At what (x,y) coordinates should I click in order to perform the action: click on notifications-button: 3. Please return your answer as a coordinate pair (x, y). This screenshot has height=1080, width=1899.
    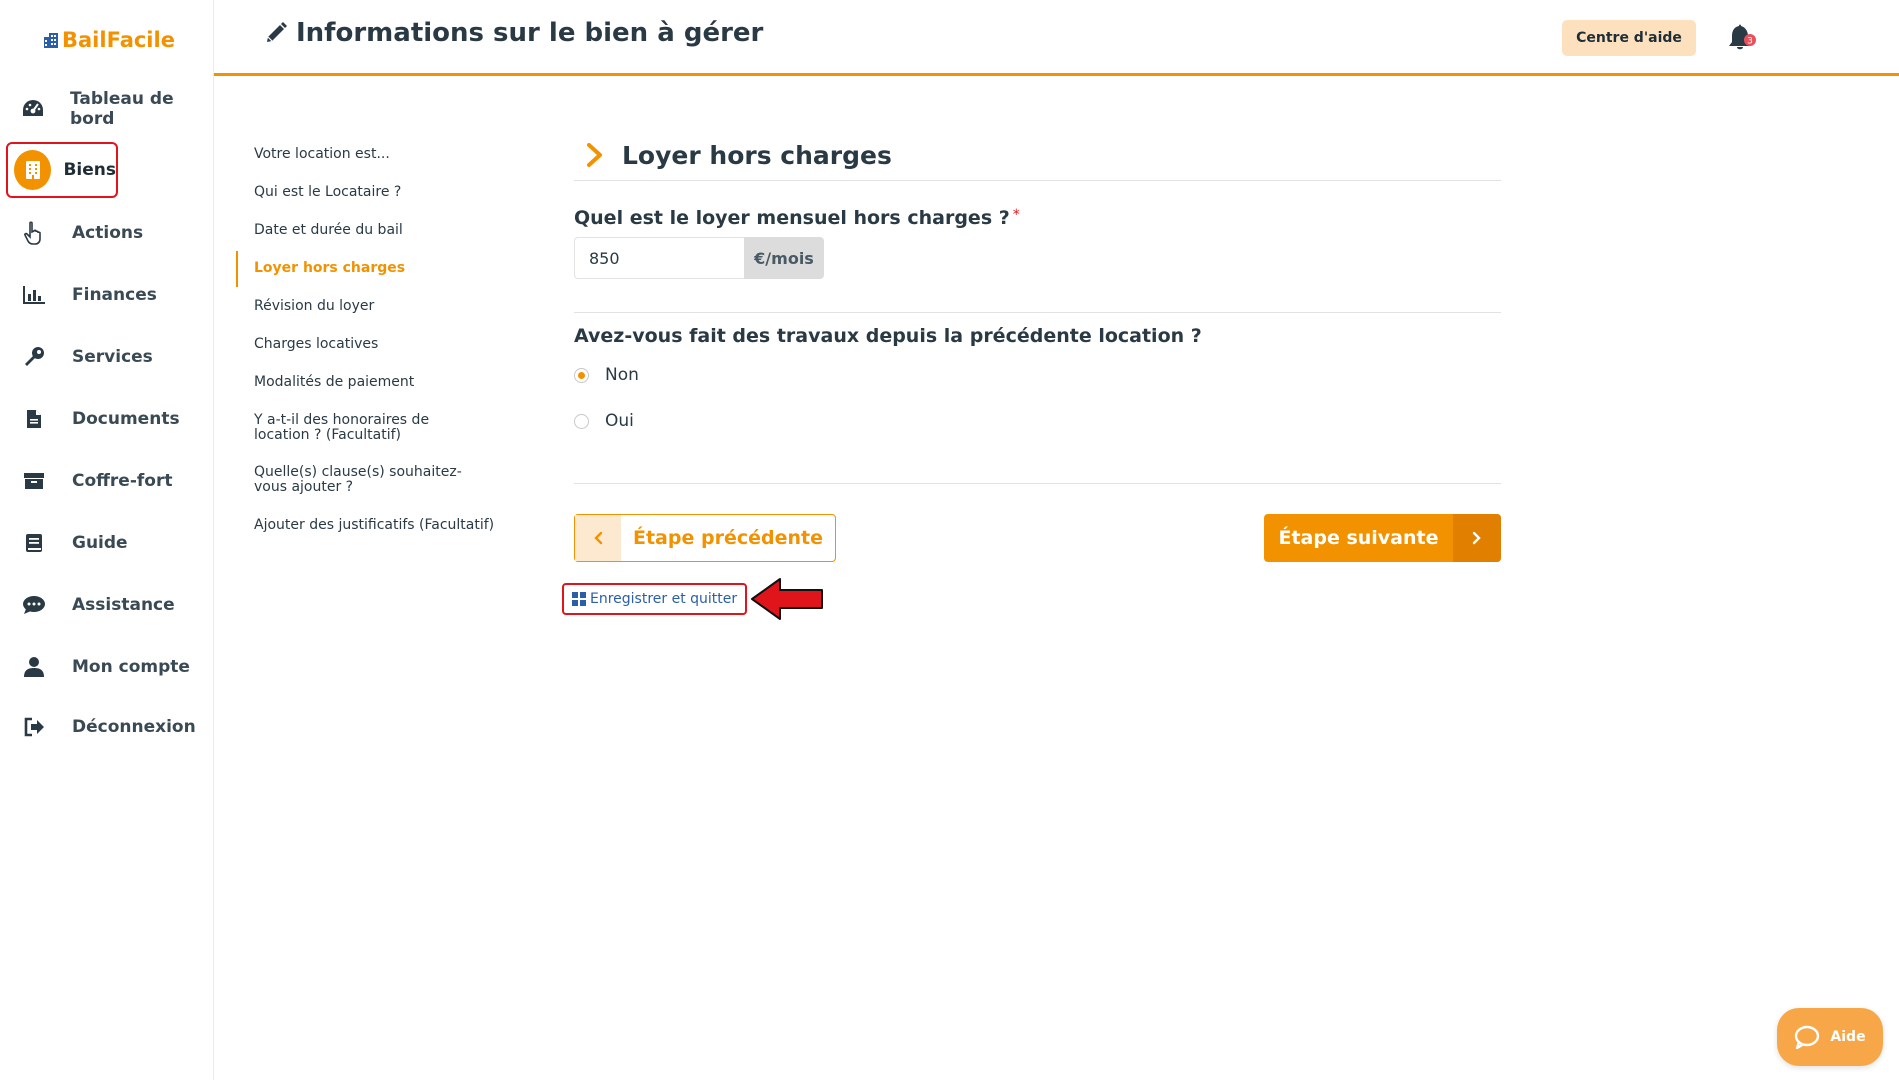
    Looking at the image, I should click on (1742, 38).